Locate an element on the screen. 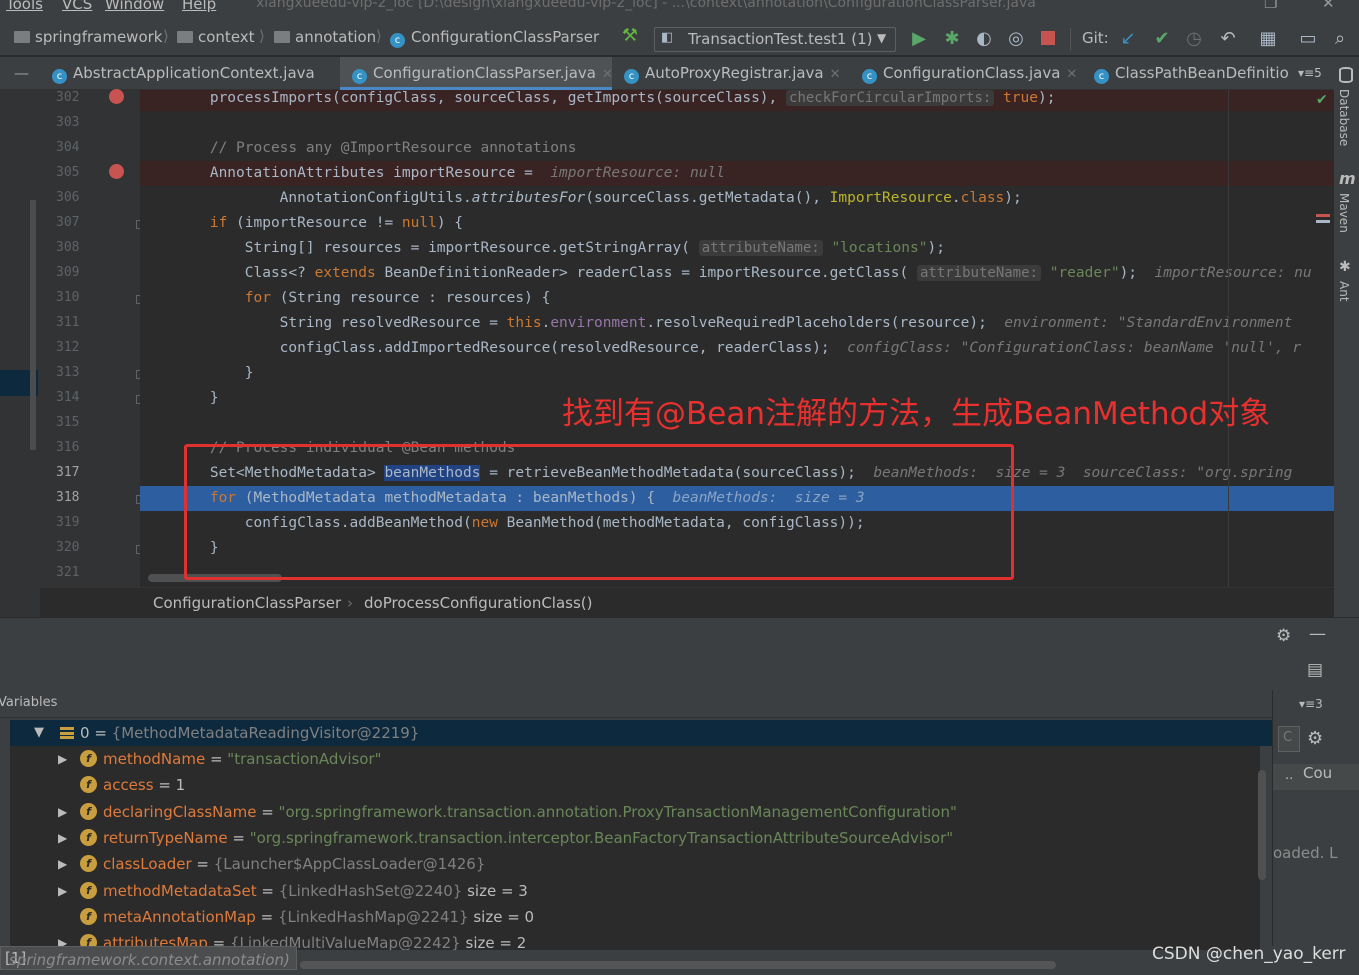 This screenshot has width=1359, height=975. console-text: oaded. L is located at coordinates (1305, 853).